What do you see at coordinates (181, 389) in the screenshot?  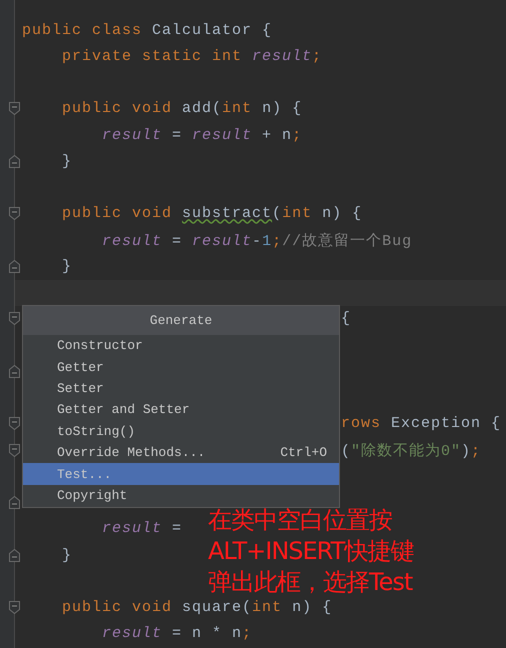 I see `menu-item: Setter` at bounding box center [181, 389].